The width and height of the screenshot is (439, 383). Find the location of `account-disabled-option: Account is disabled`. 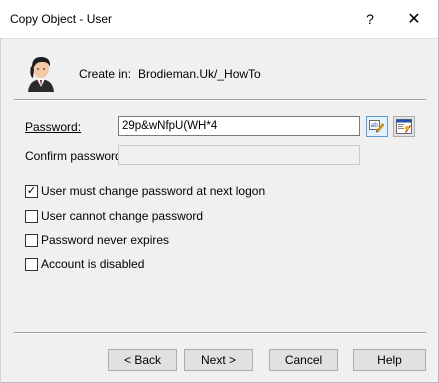

account-disabled-option: Account is disabled is located at coordinates (84, 264).